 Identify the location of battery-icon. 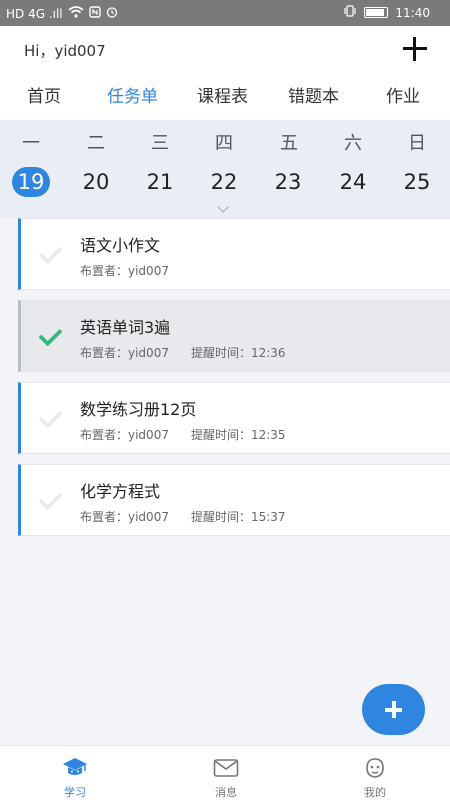
(376, 12).